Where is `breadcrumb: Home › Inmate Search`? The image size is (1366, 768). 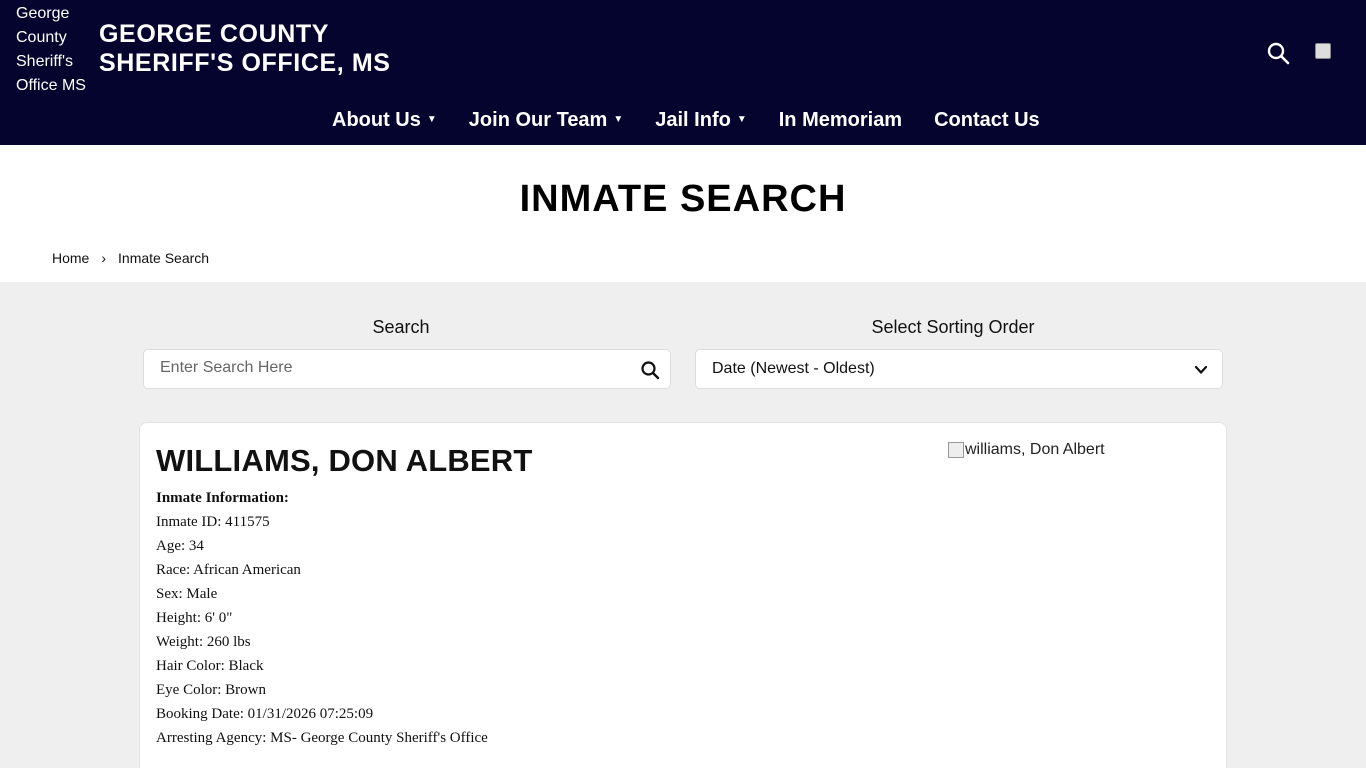 breadcrumb: Home › Inmate Search is located at coordinates (130, 258).